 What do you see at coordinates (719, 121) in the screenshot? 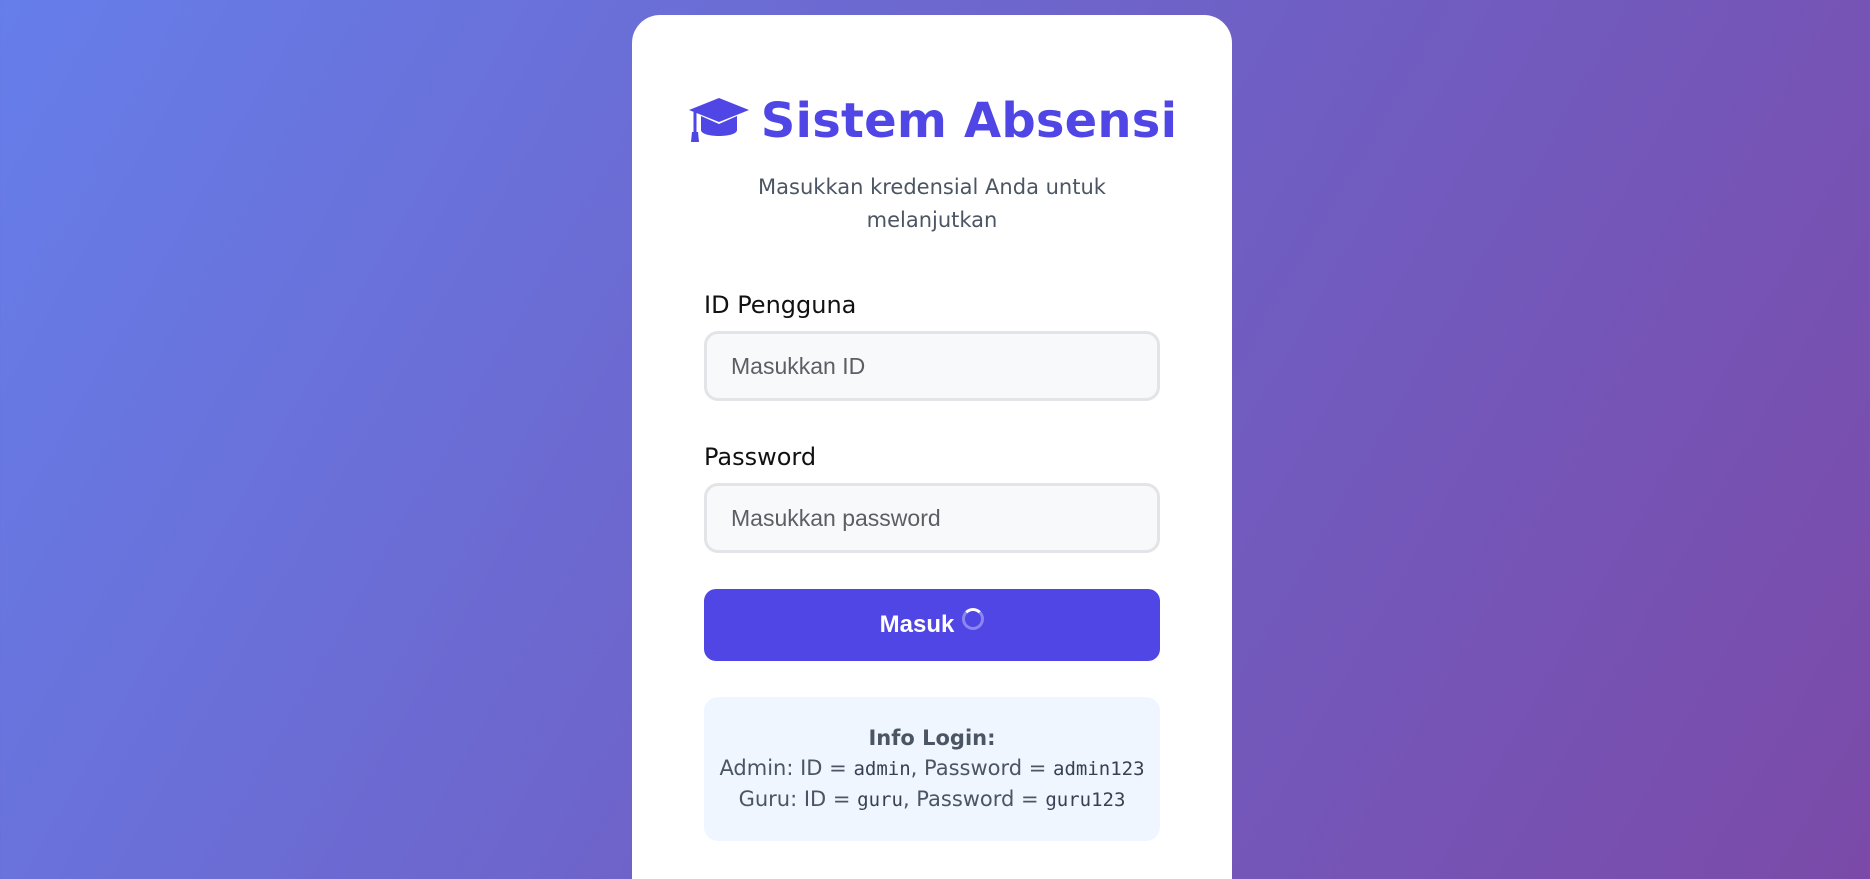
I see `graduation-cap-icon` at bounding box center [719, 121].